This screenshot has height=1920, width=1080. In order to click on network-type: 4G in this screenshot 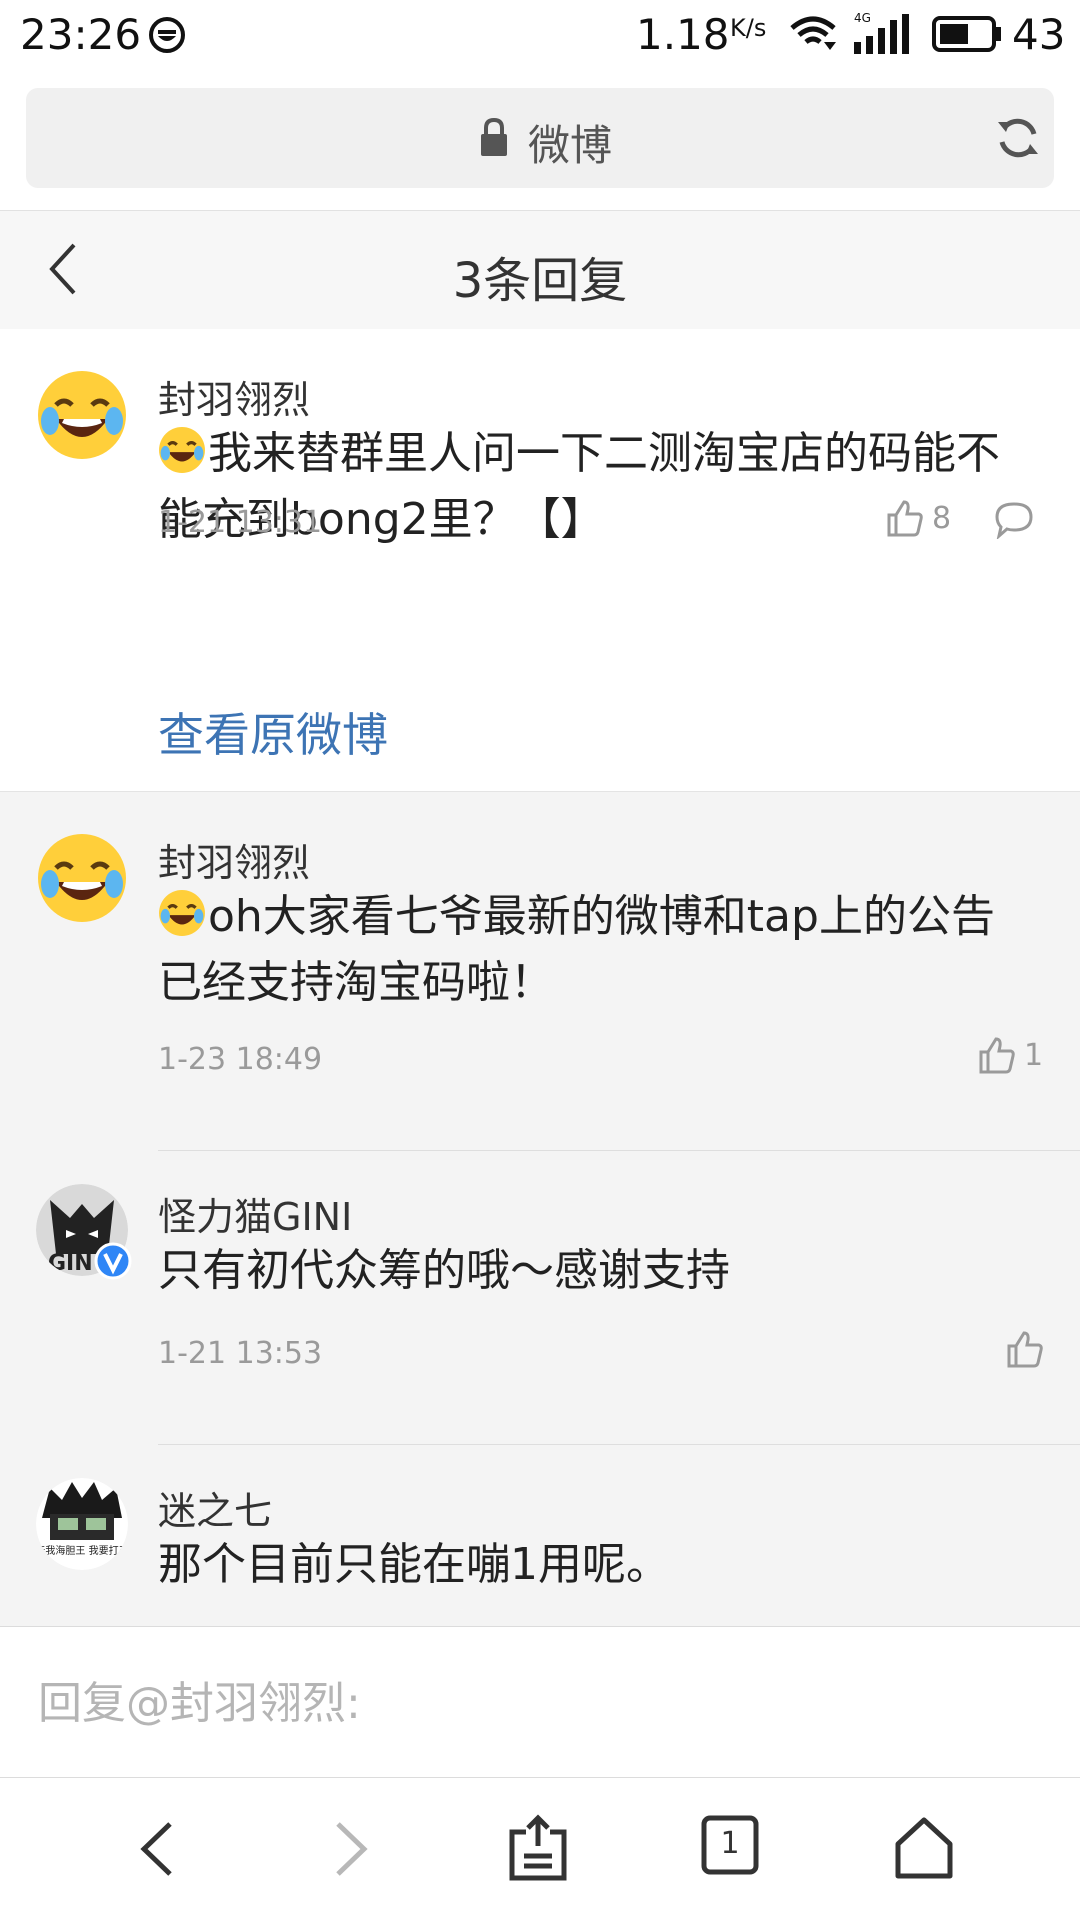, I will do `click(862, 18)`.